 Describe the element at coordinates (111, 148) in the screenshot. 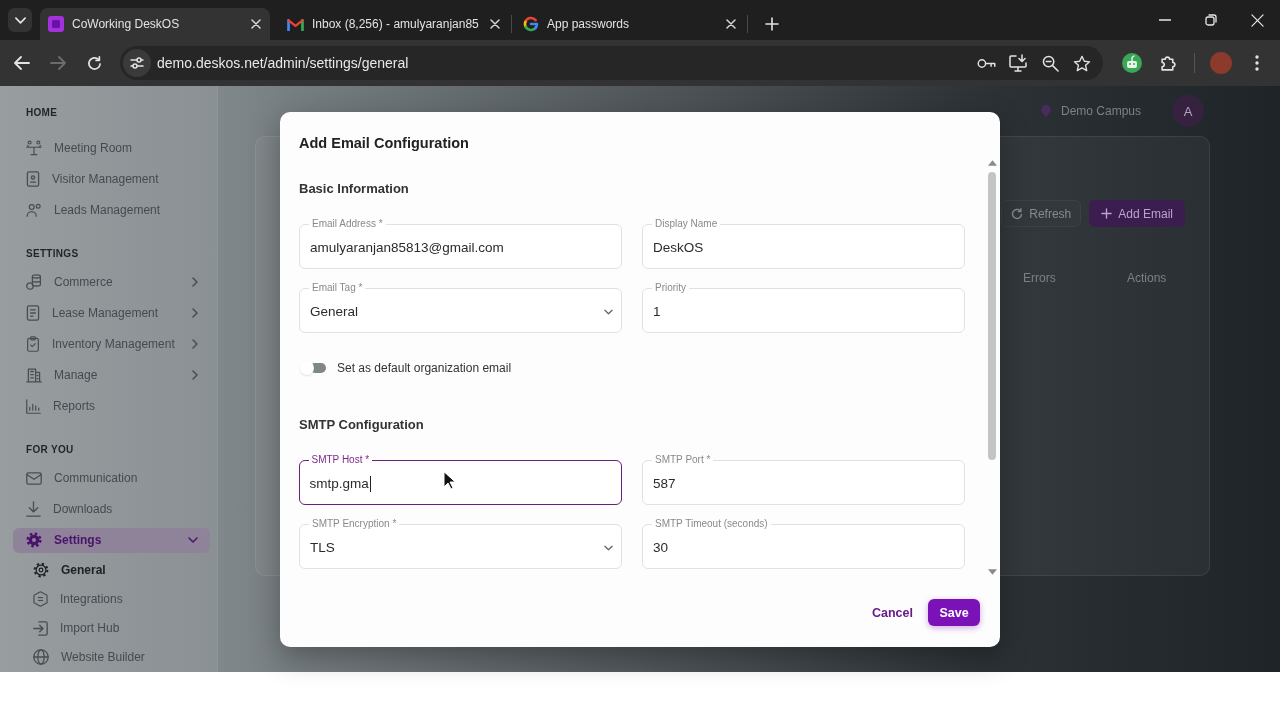

I see `sidebar-item: Meeting Room` at that location.